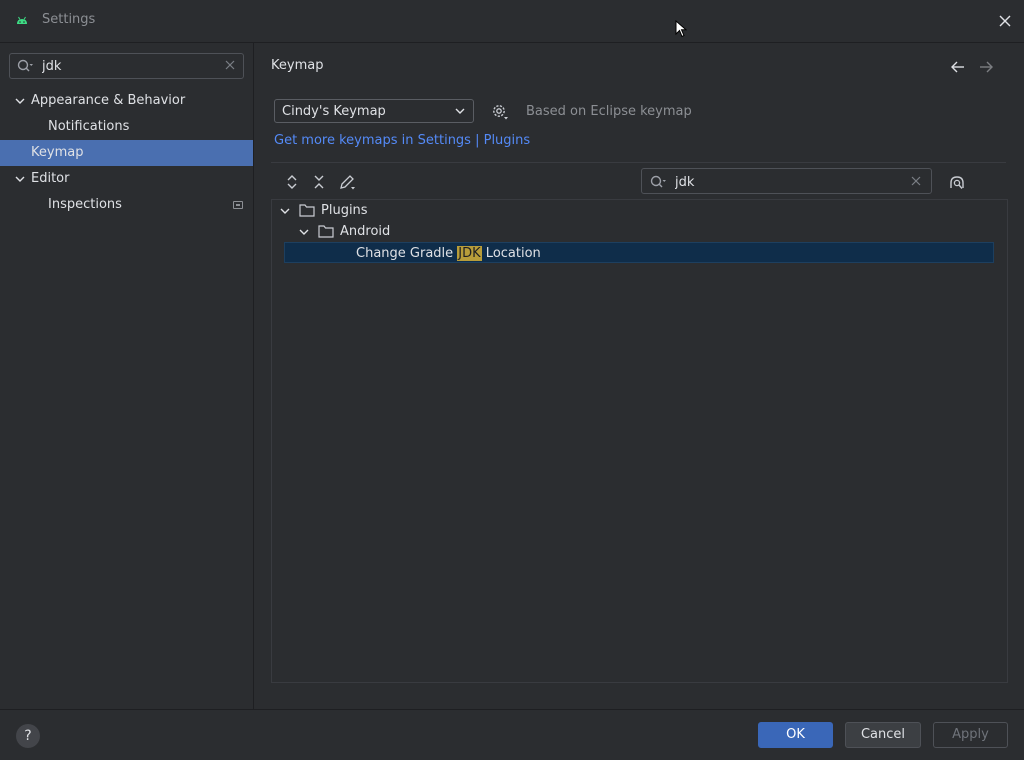 Image resolution: width=1024 pixels, height=760 pixels. Describe the element at coordinates (22, 20) in the screenshot. I see `android-icon` at that location.